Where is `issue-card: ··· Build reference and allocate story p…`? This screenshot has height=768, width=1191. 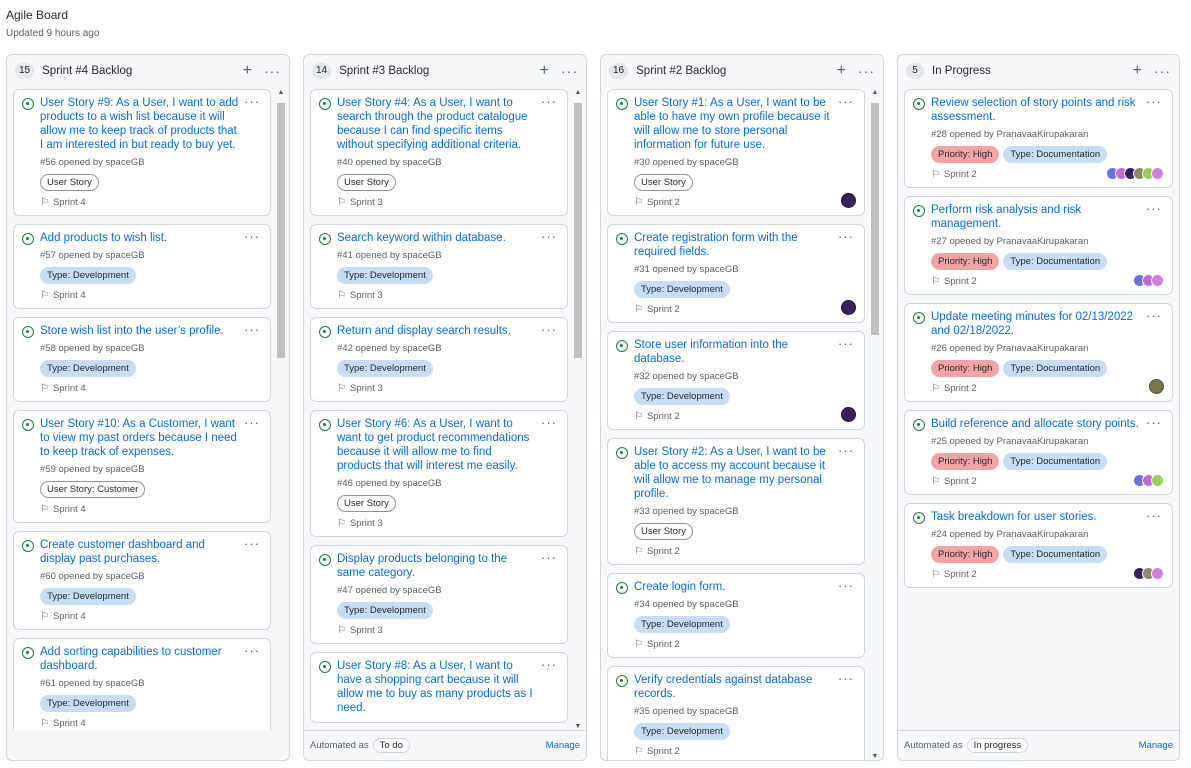 issue-card: ··· Build reference and allocate story p… is located at coordinates (1038, 452).